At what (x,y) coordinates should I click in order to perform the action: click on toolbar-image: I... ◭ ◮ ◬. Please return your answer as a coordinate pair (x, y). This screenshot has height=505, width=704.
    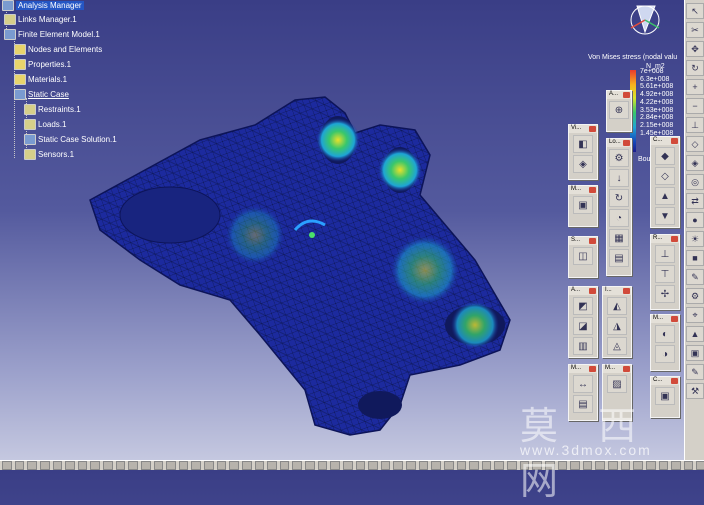
    Looking at the image, I should click on (617, 322).